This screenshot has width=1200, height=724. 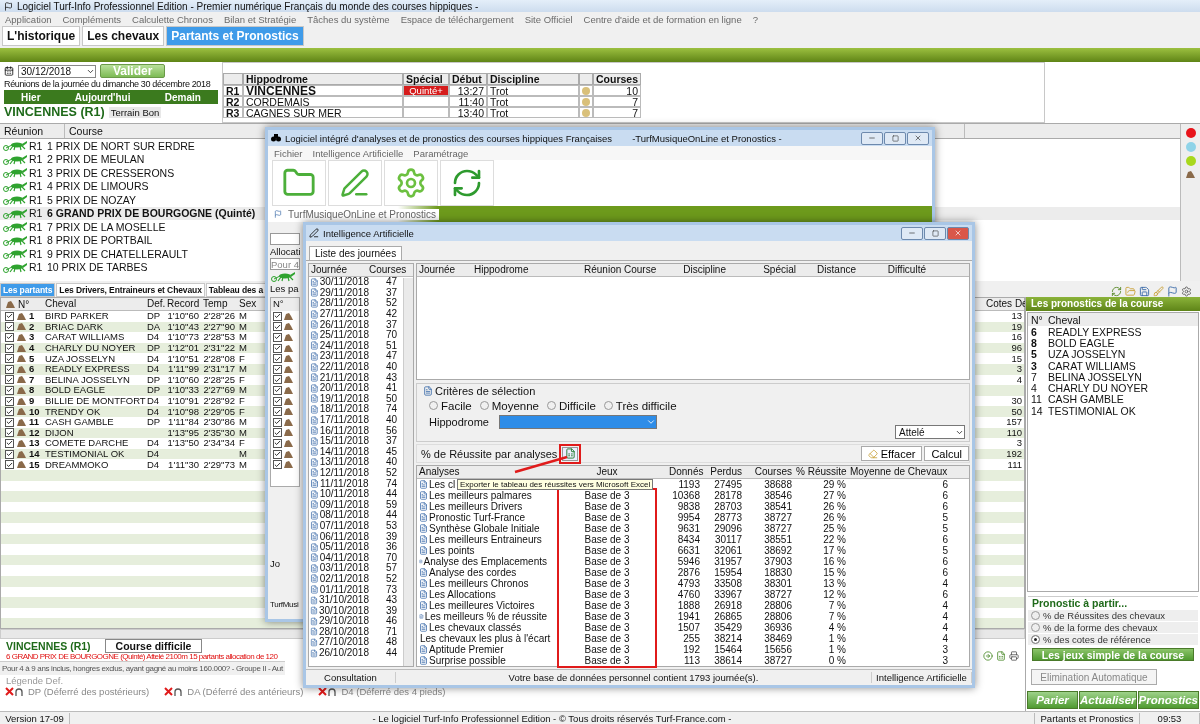 What do you see at coordinates (426, 79) in the screenshot?
I see `column-header: Spécial` at bounding box center [426, 79].